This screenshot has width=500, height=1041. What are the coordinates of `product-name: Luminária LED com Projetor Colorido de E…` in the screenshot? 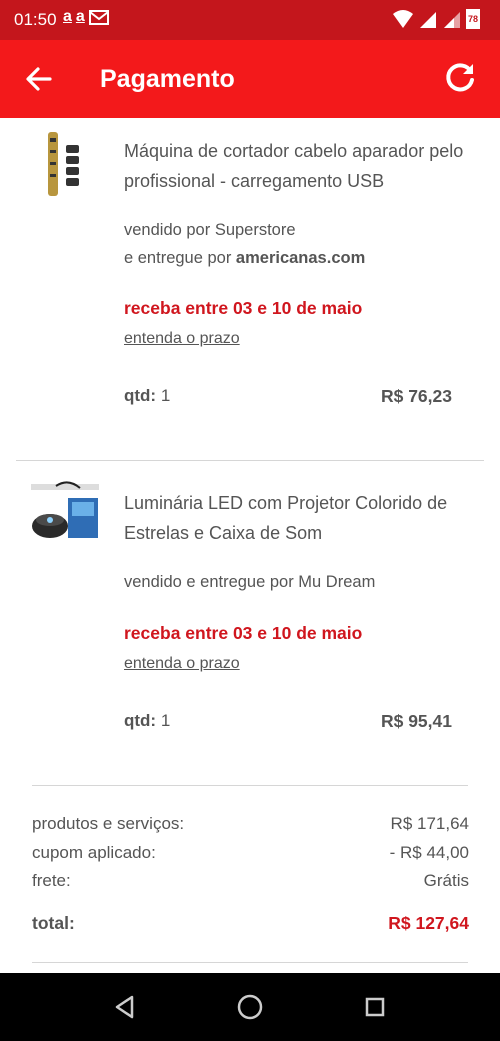 It's located at (299, 518).